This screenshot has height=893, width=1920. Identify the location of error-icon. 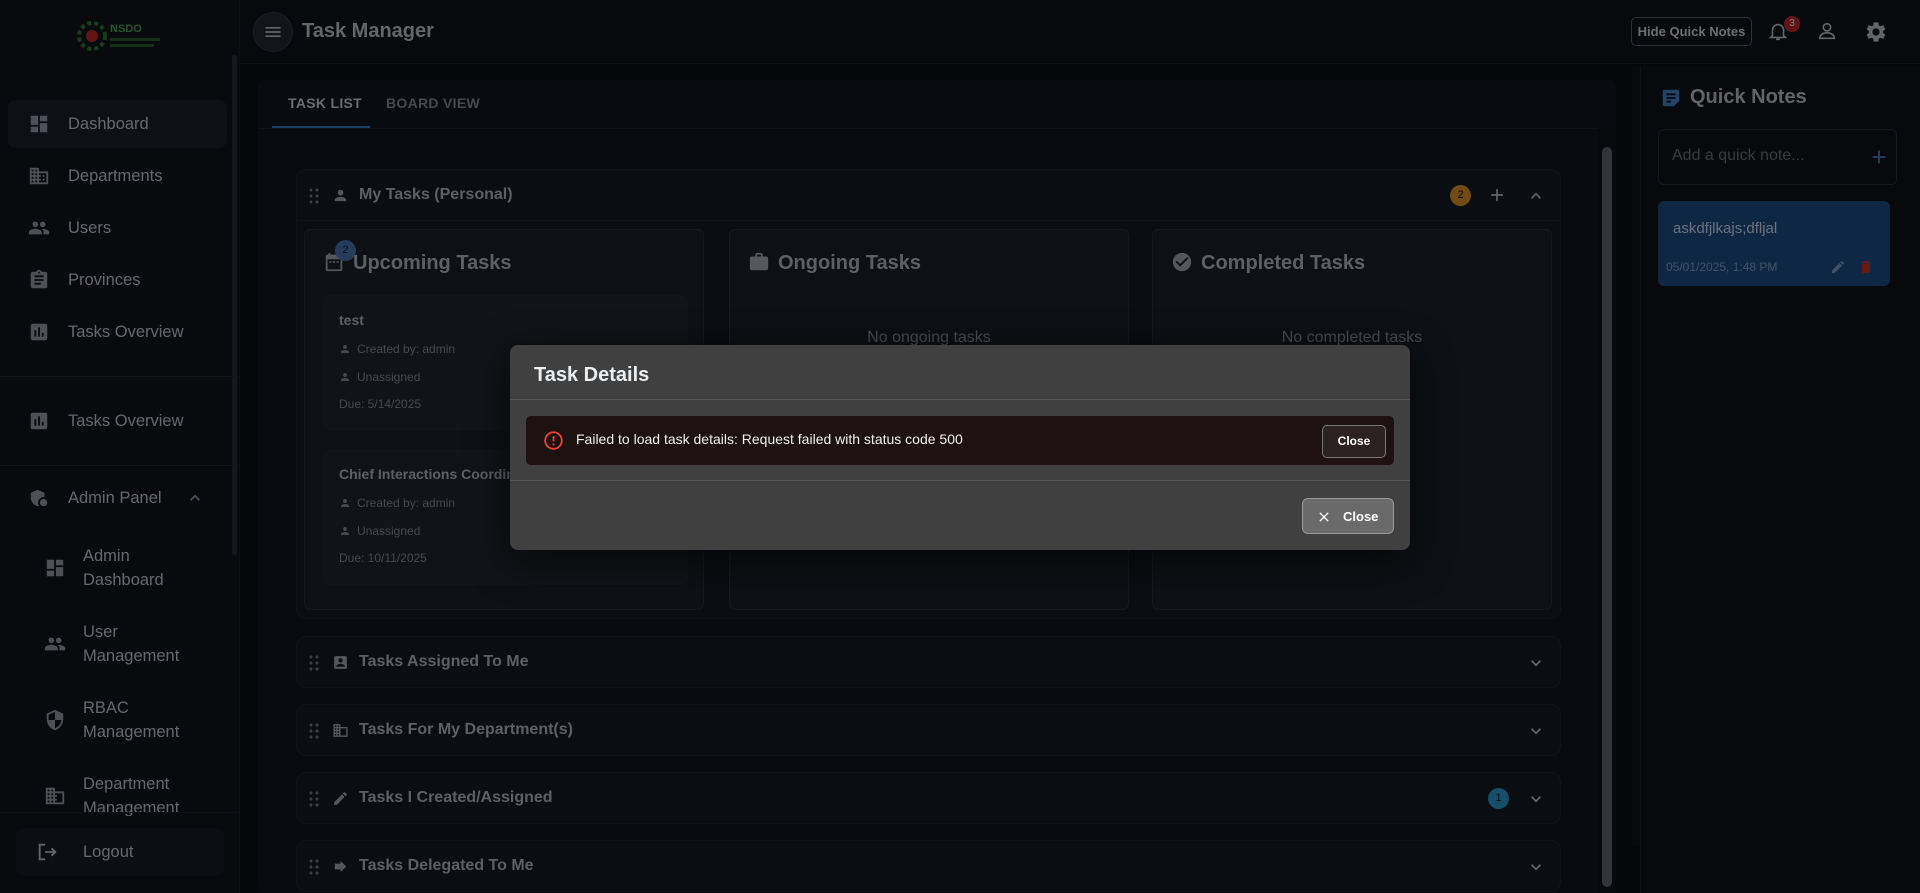
(553, 440).